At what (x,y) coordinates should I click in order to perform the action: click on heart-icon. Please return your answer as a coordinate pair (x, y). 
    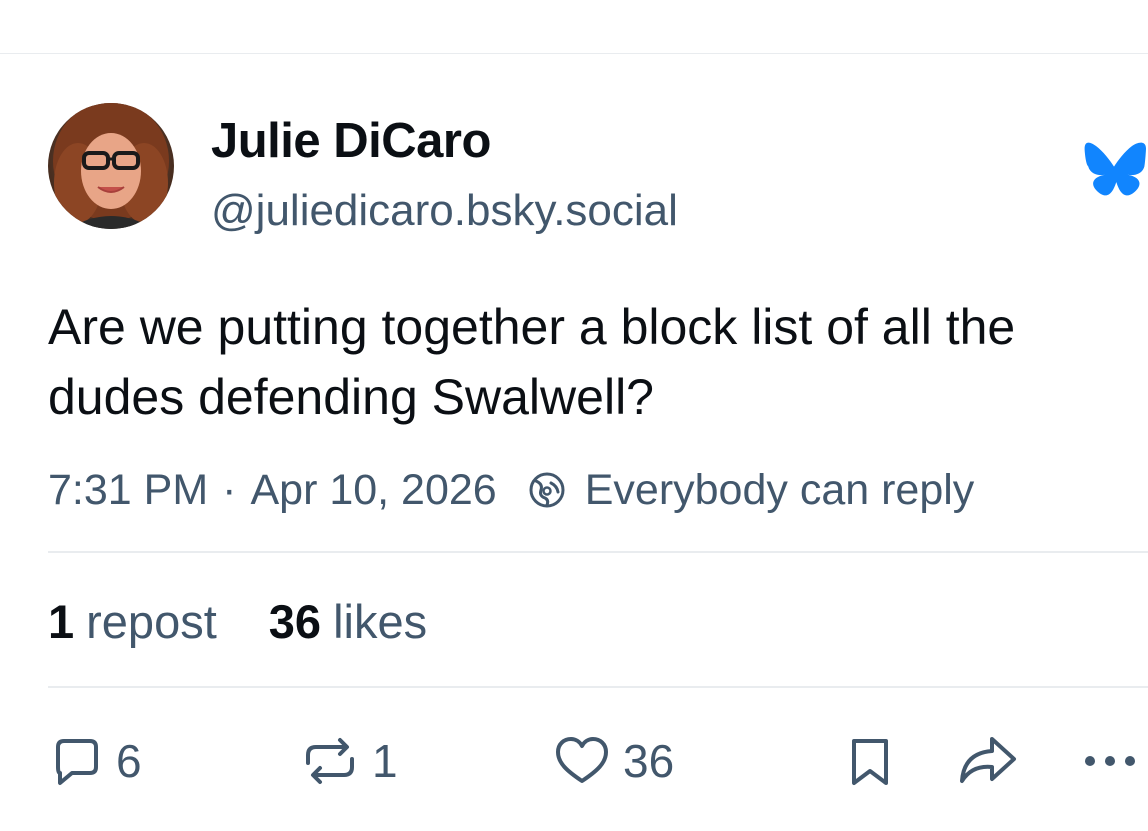
    Looking at the image, I should click on (582, 760).